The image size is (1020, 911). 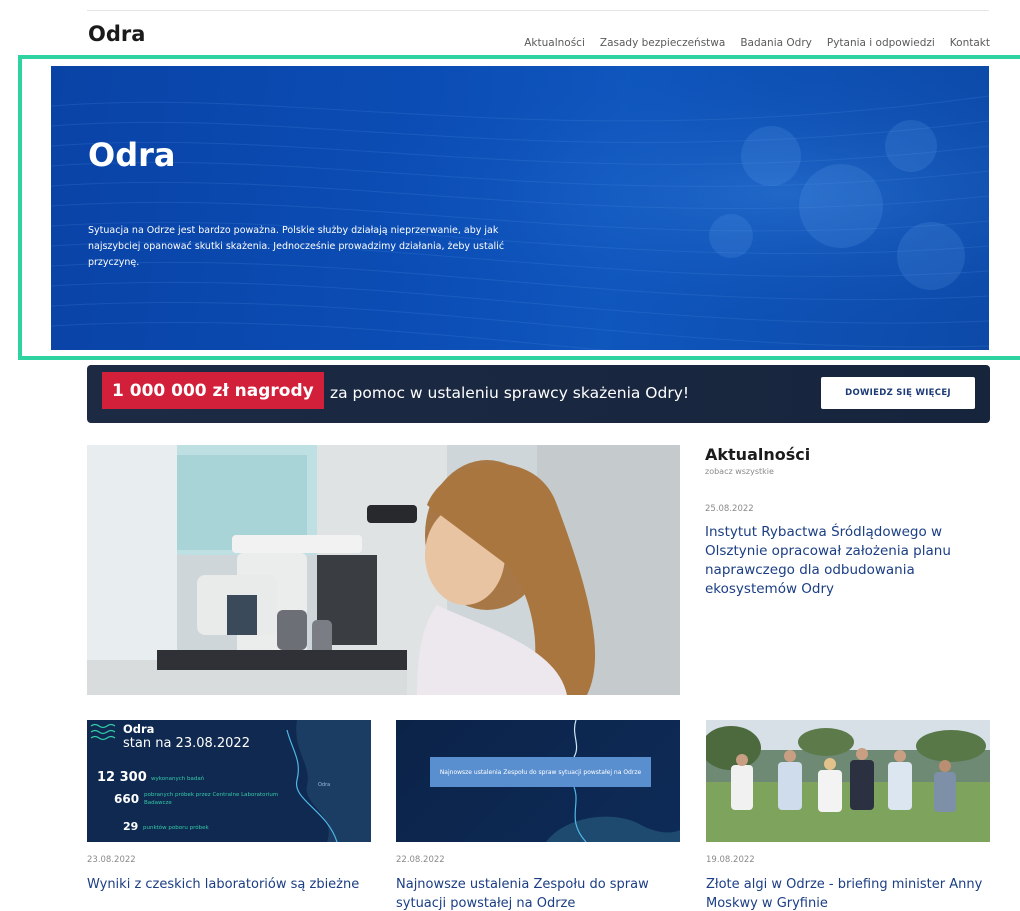 What do you see at coordinates (970, 43) in the screenshot?
I see `nav-item-kontakt: Kontakt` at bounding box center [970, 43].